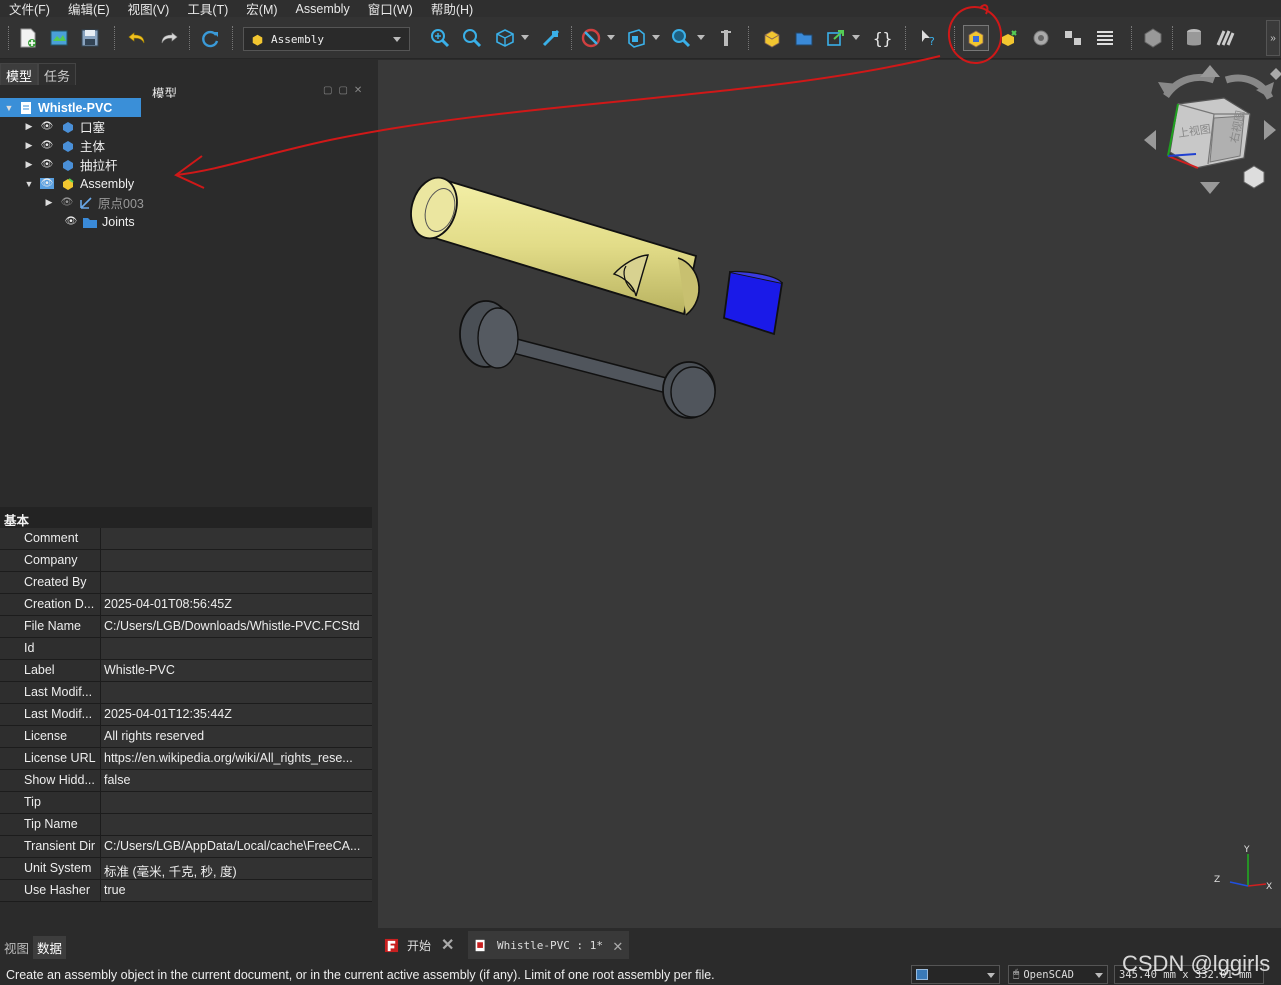 This screenshot has height=985, width=1281. What do you see at coordinates (29, 9) in the screenshot?
I see `menu-file: 文件(F)` at bounding box center [29, 9].